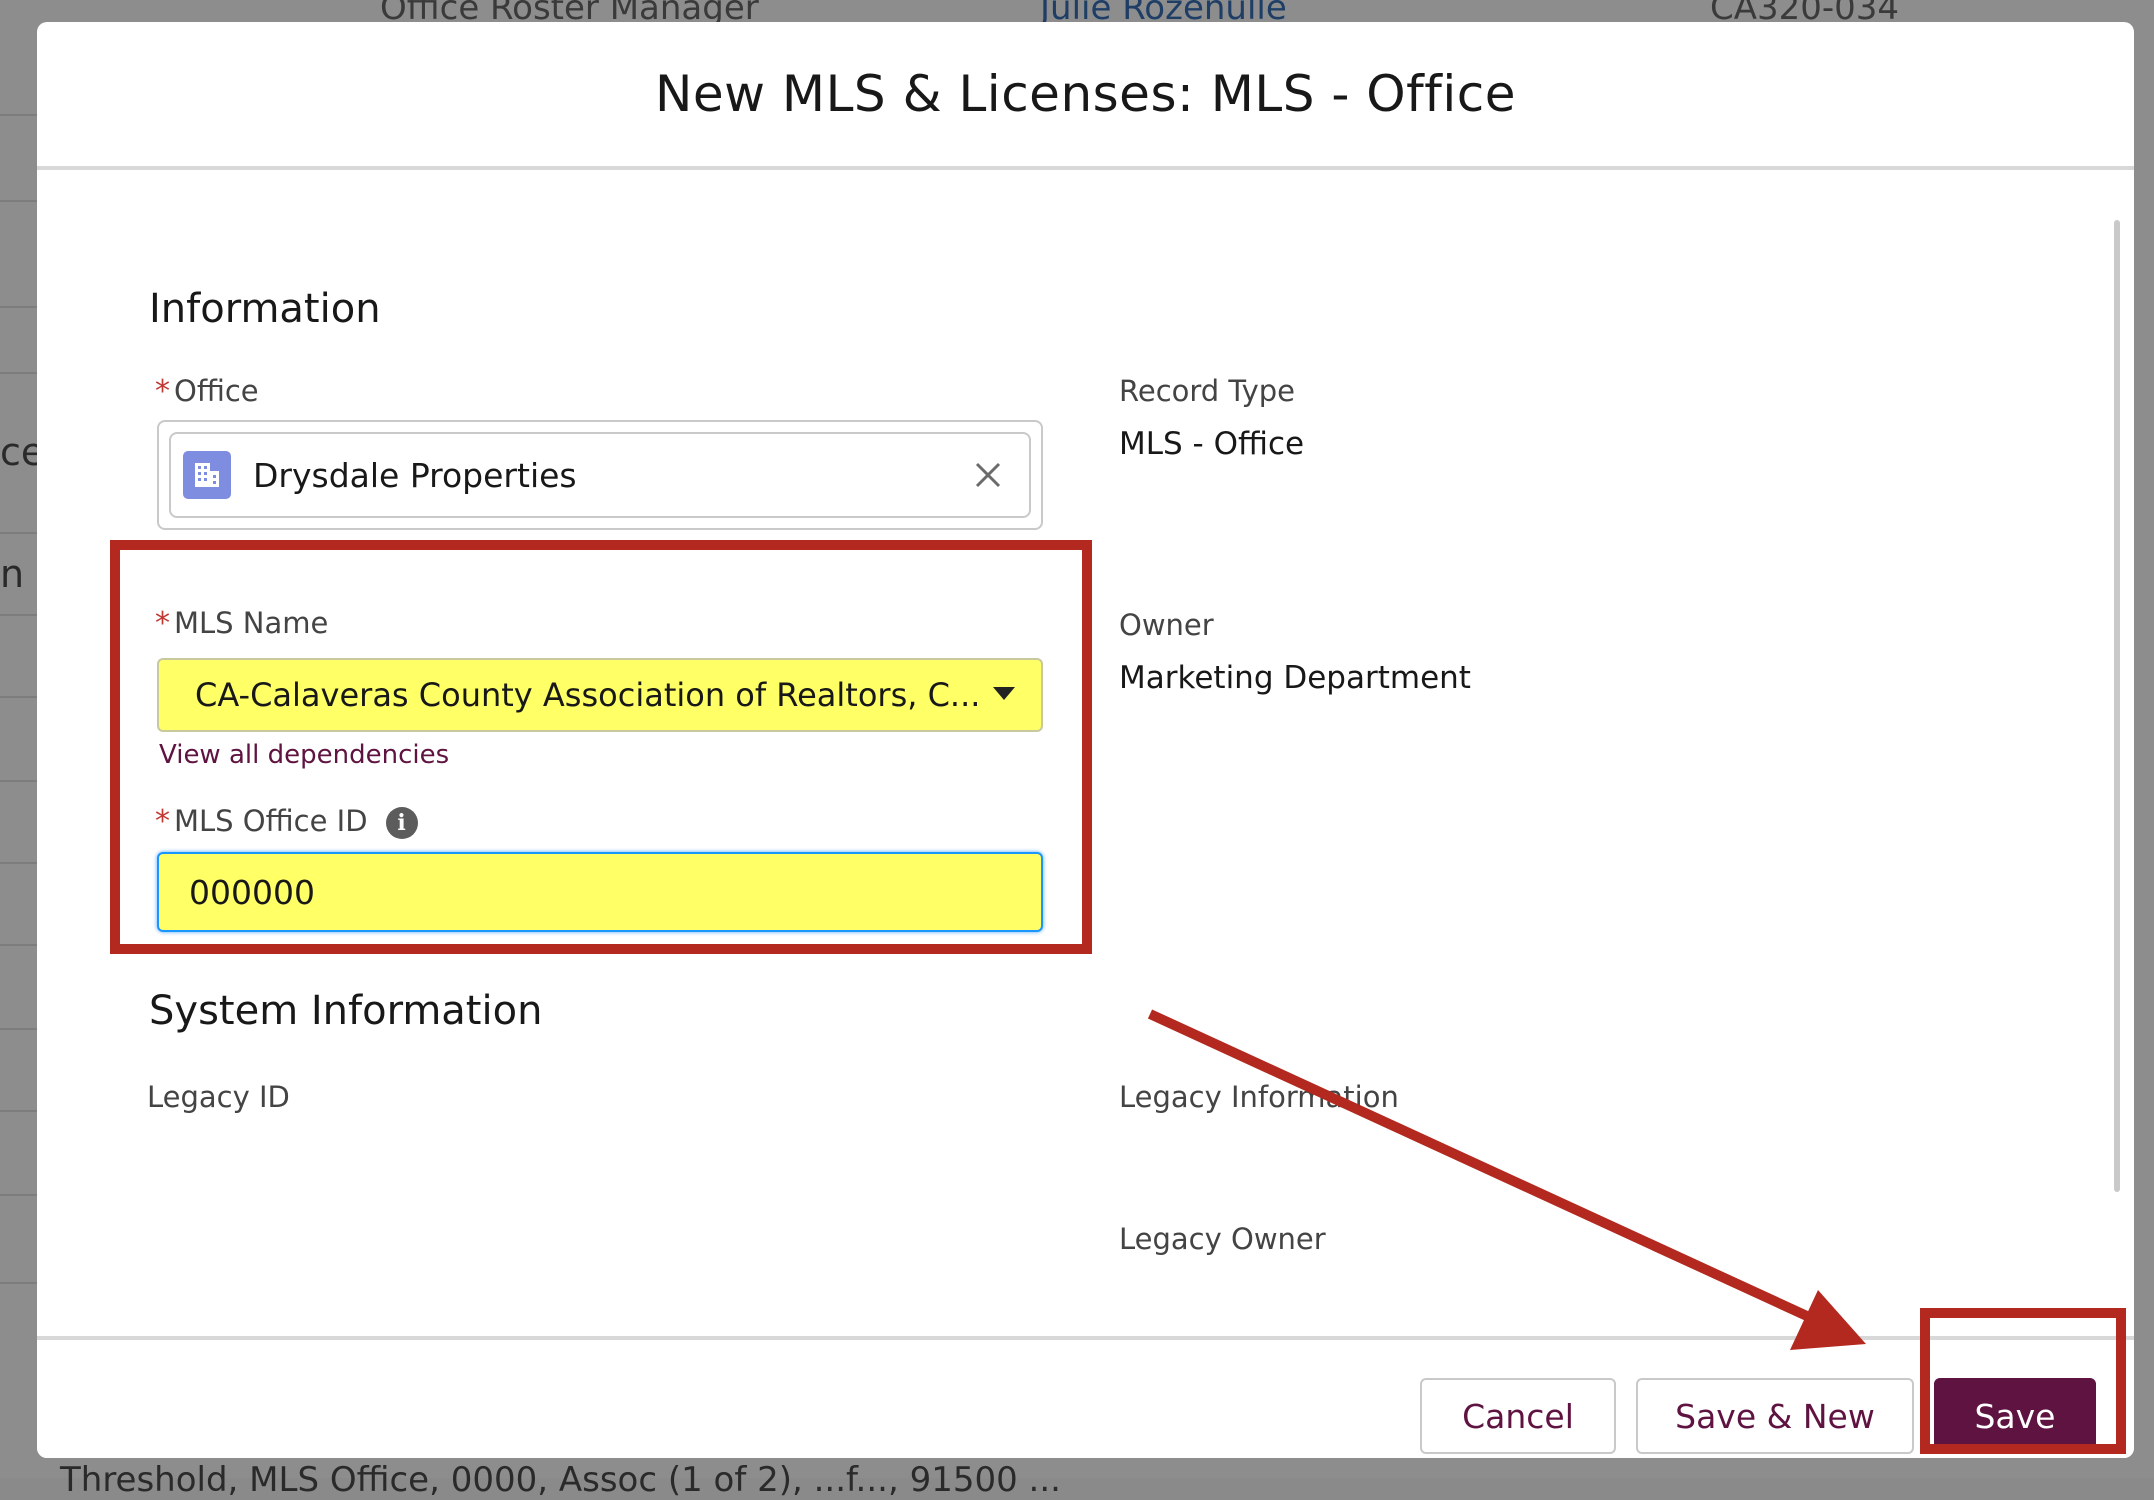 The height and width of the screenshot is (1500, 2154). Describe the element at coordinates (304, 755) in the screenshot. I see `view-all-dependencies-link: View all dependencies` at that location.